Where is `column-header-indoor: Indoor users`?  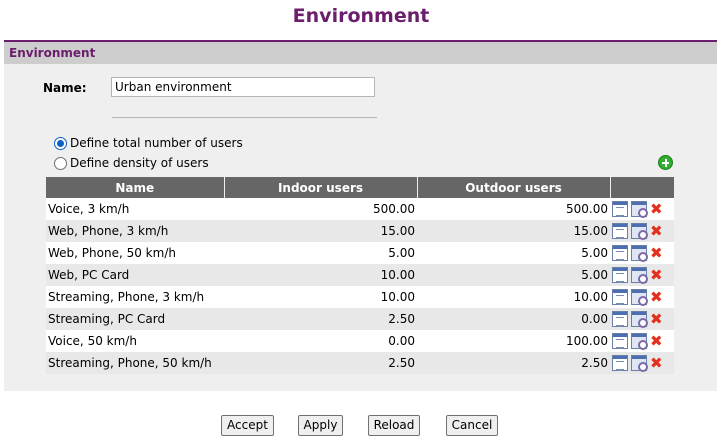
column-header-indoor: Indoor users is located at coordinates (321, 187).